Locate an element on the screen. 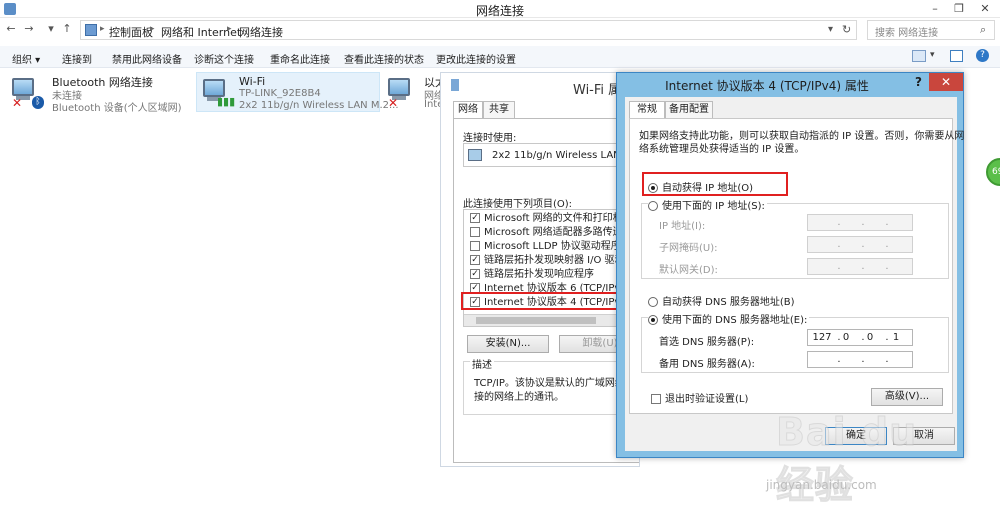 The width and height of the screenshot is (1000, 515). auto-dns-label: 自动获得 DNS 服务器地址(B) is located at coordinates (728, 302).